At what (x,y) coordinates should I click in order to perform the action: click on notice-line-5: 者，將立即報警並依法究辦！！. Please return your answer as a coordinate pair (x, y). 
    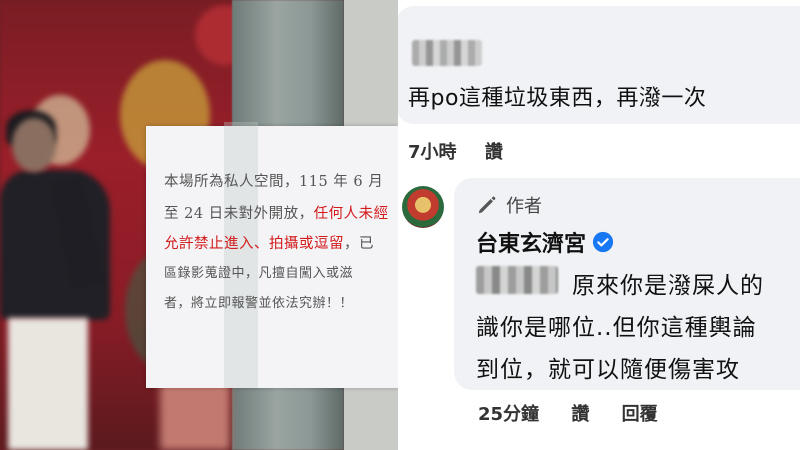
    Looking at the image, I should click on (259, 303).